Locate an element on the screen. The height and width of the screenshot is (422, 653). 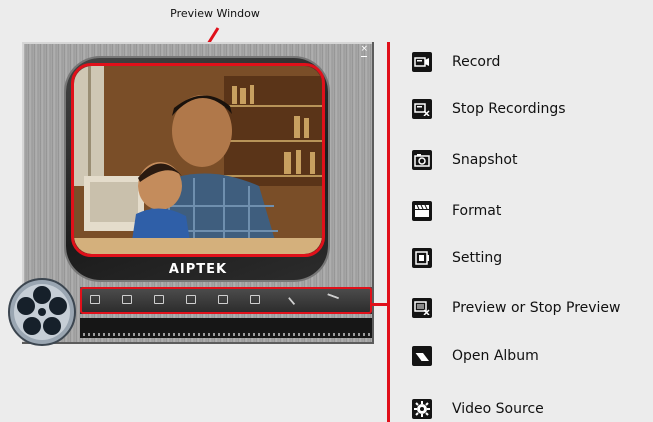
legend-item-open-album: Open Album is located at coordinates (532, 356).